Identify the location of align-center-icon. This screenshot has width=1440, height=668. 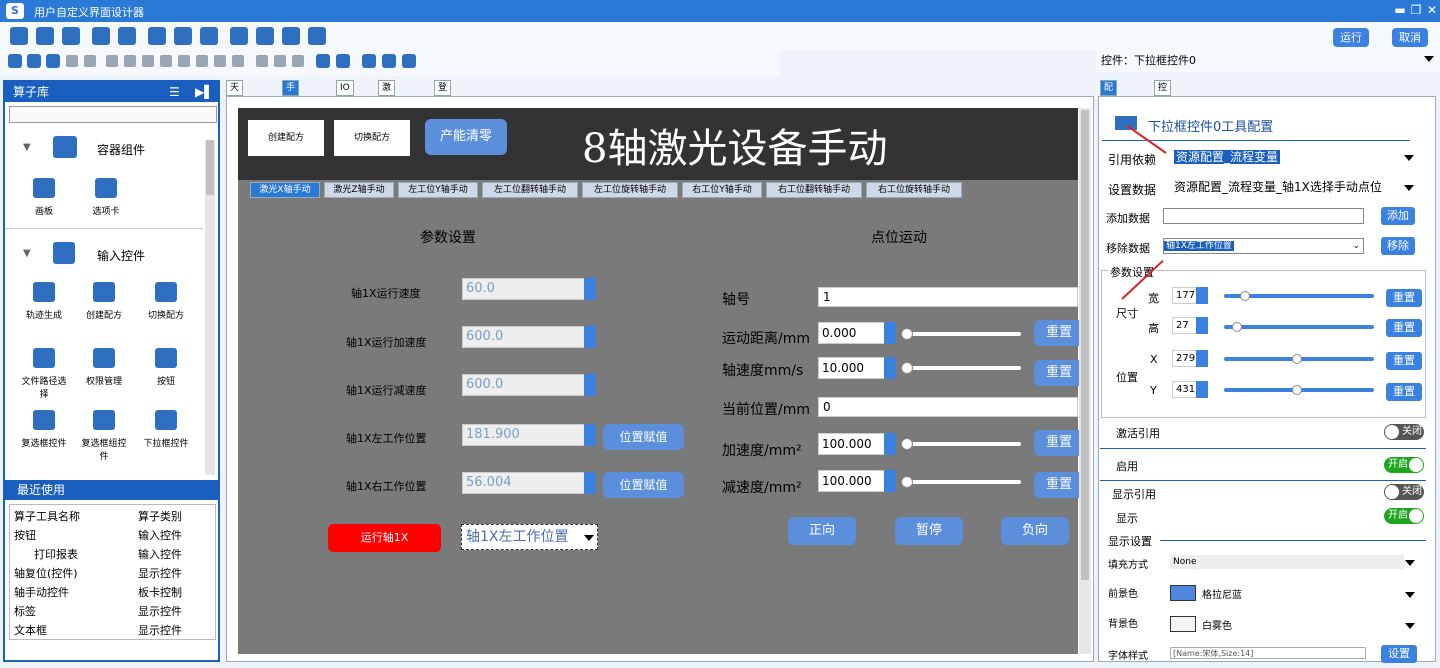
(130, 61).